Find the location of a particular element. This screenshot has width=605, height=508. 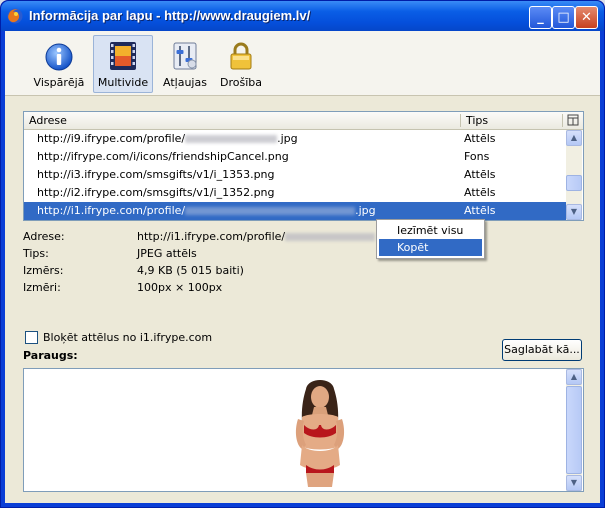

padlock-icon is located at coordinates (241, 56).